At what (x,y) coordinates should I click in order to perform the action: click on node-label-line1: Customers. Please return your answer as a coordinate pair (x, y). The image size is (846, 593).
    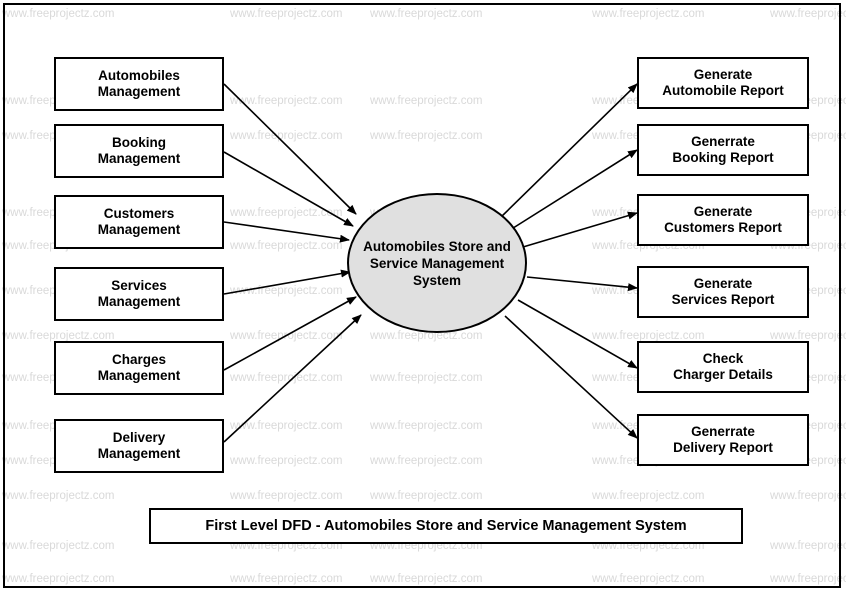
    Looking at the image, I should click on (139, 213).